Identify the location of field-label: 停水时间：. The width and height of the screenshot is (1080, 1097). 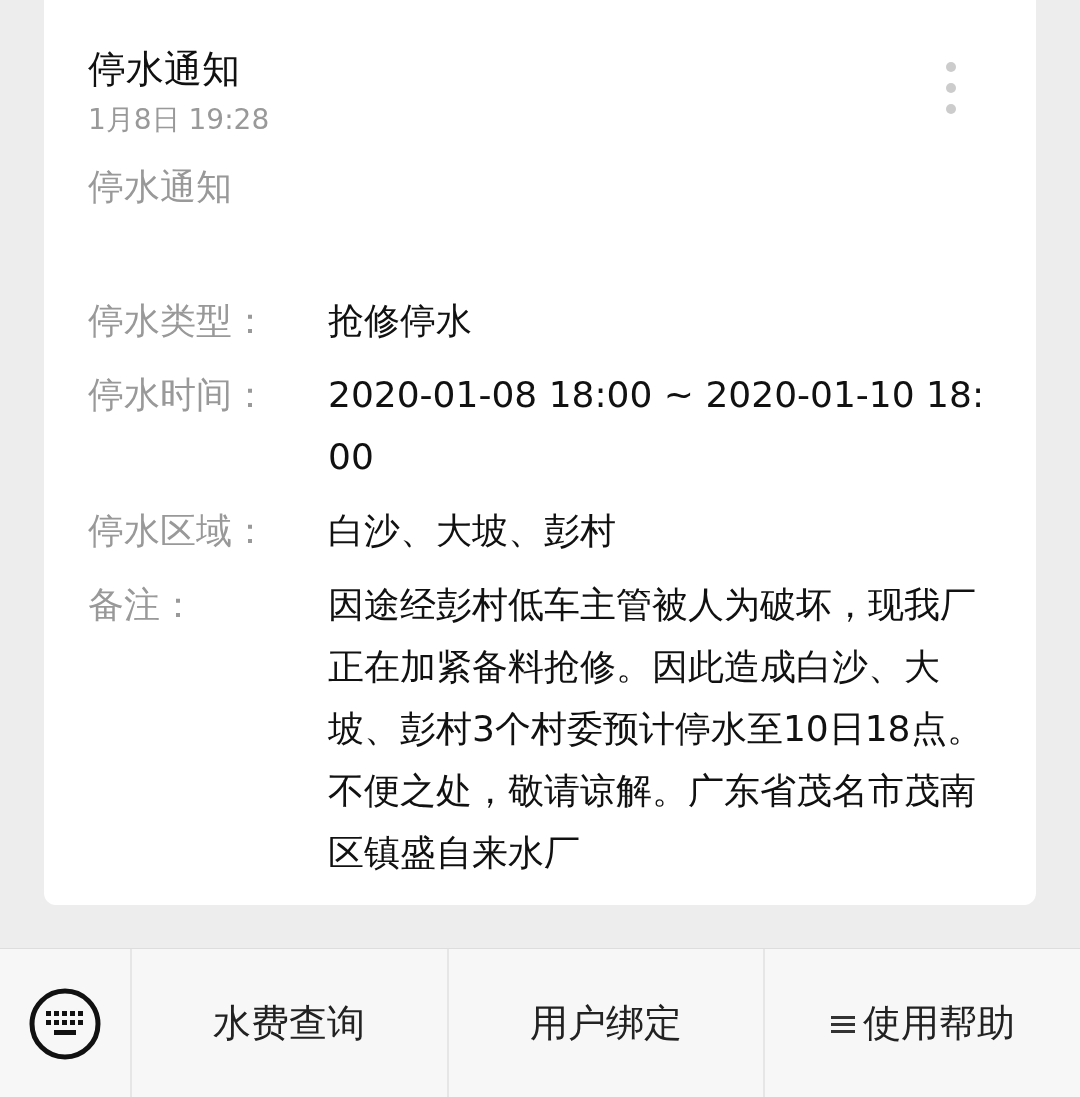
(178, 395).